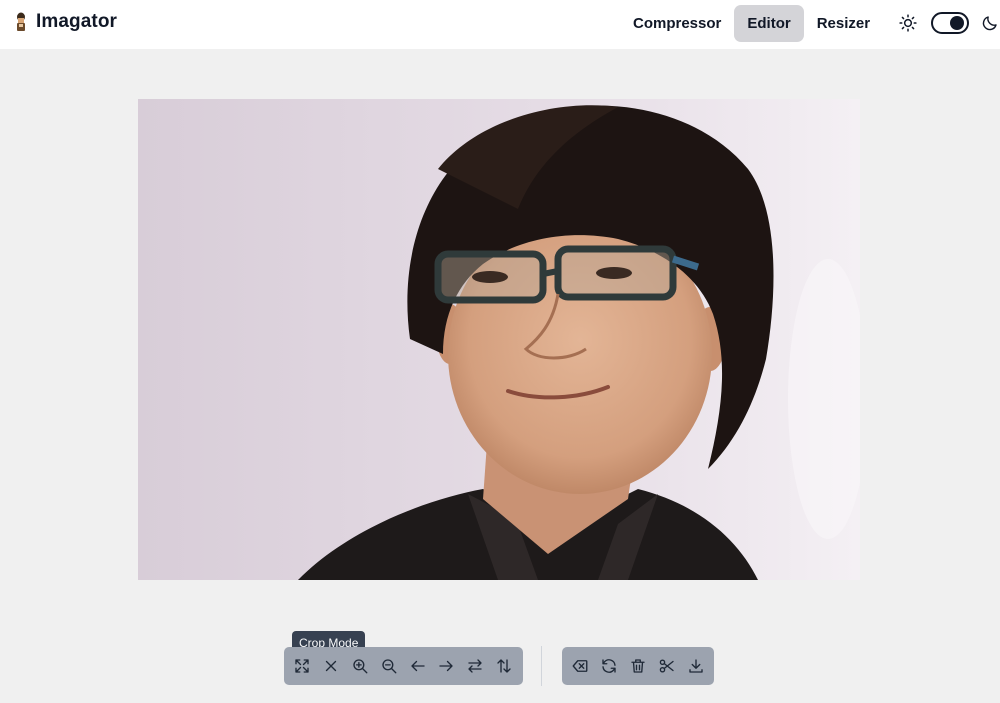  I want to click on close-button, so click(331, 666).